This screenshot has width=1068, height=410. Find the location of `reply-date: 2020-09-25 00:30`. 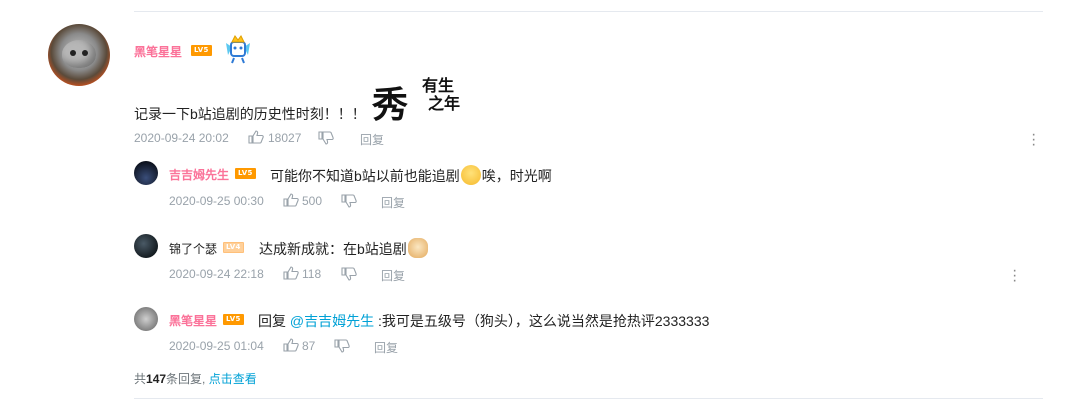

reply-date: 2020-09-25 00:30 is located at coordinates (216, 201).